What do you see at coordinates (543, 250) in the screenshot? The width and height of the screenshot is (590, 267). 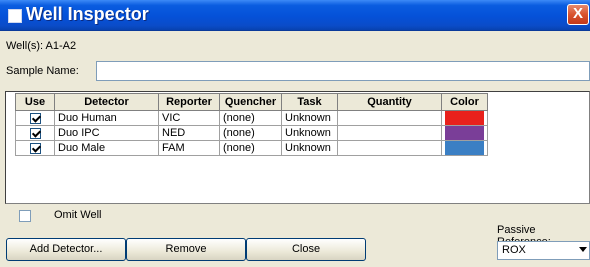 I see `passive-reference-select: ROX` at bounding box center [543, 250].